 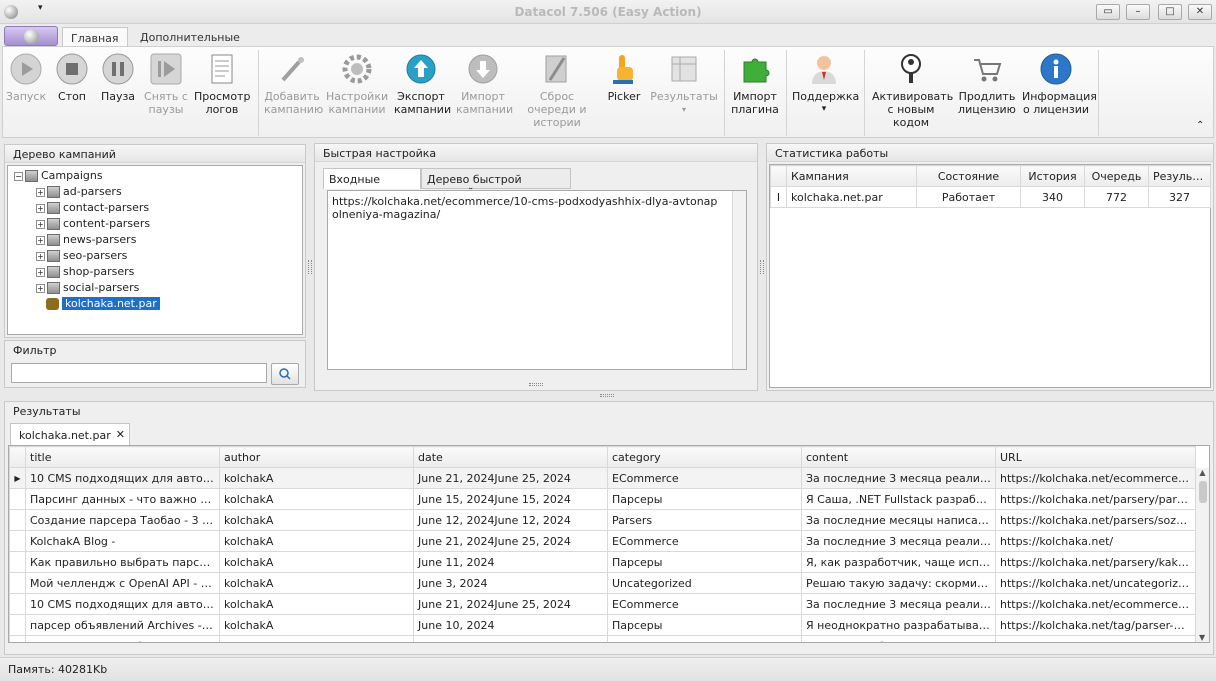 I want to click on results-tab: kolchaka.net.par ✕, so click(x=70, y=434).